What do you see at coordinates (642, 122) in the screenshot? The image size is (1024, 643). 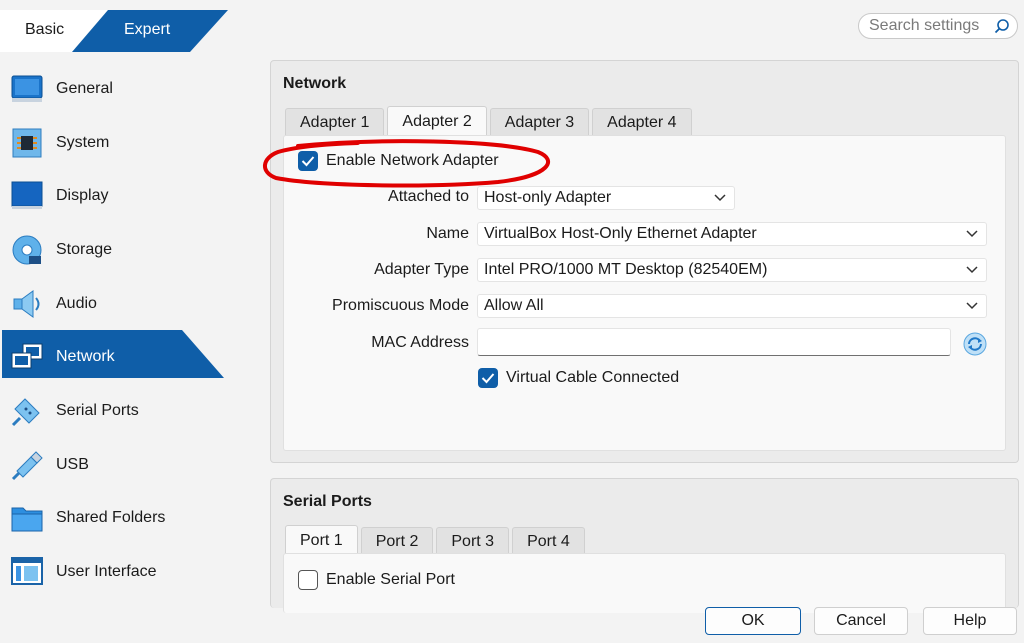 I see `tab-adapter-4: Adapter 4` at bounding box center [642, 122].